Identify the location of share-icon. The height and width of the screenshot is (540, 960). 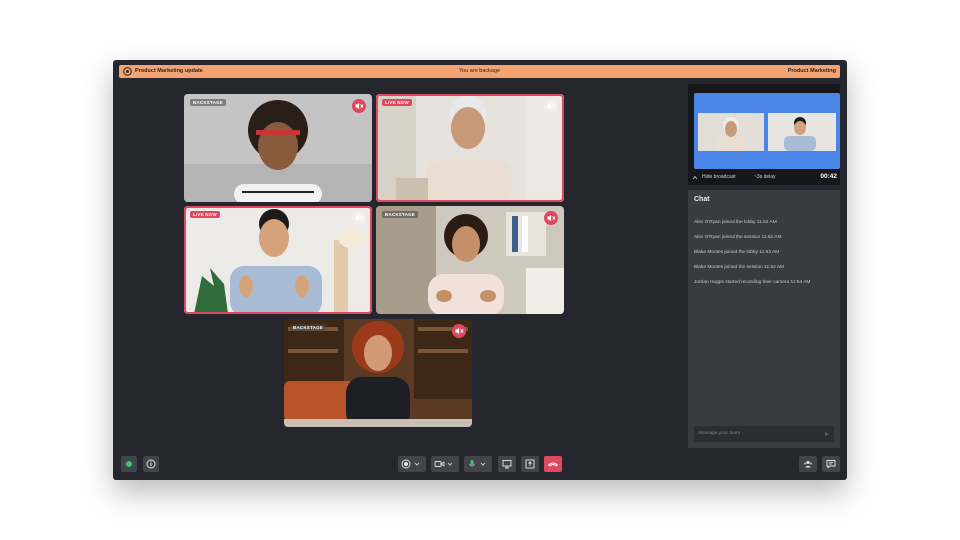
(530, 464).